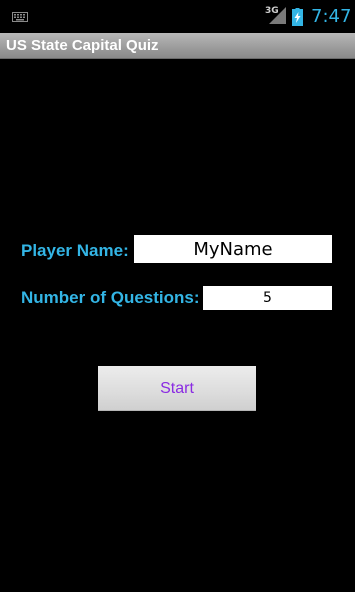 The width and height of the screenshot is (355, 592). Describe the element at coordinates (272, 11) in the screenshot. I see `network-type-label: 3G` at that location.